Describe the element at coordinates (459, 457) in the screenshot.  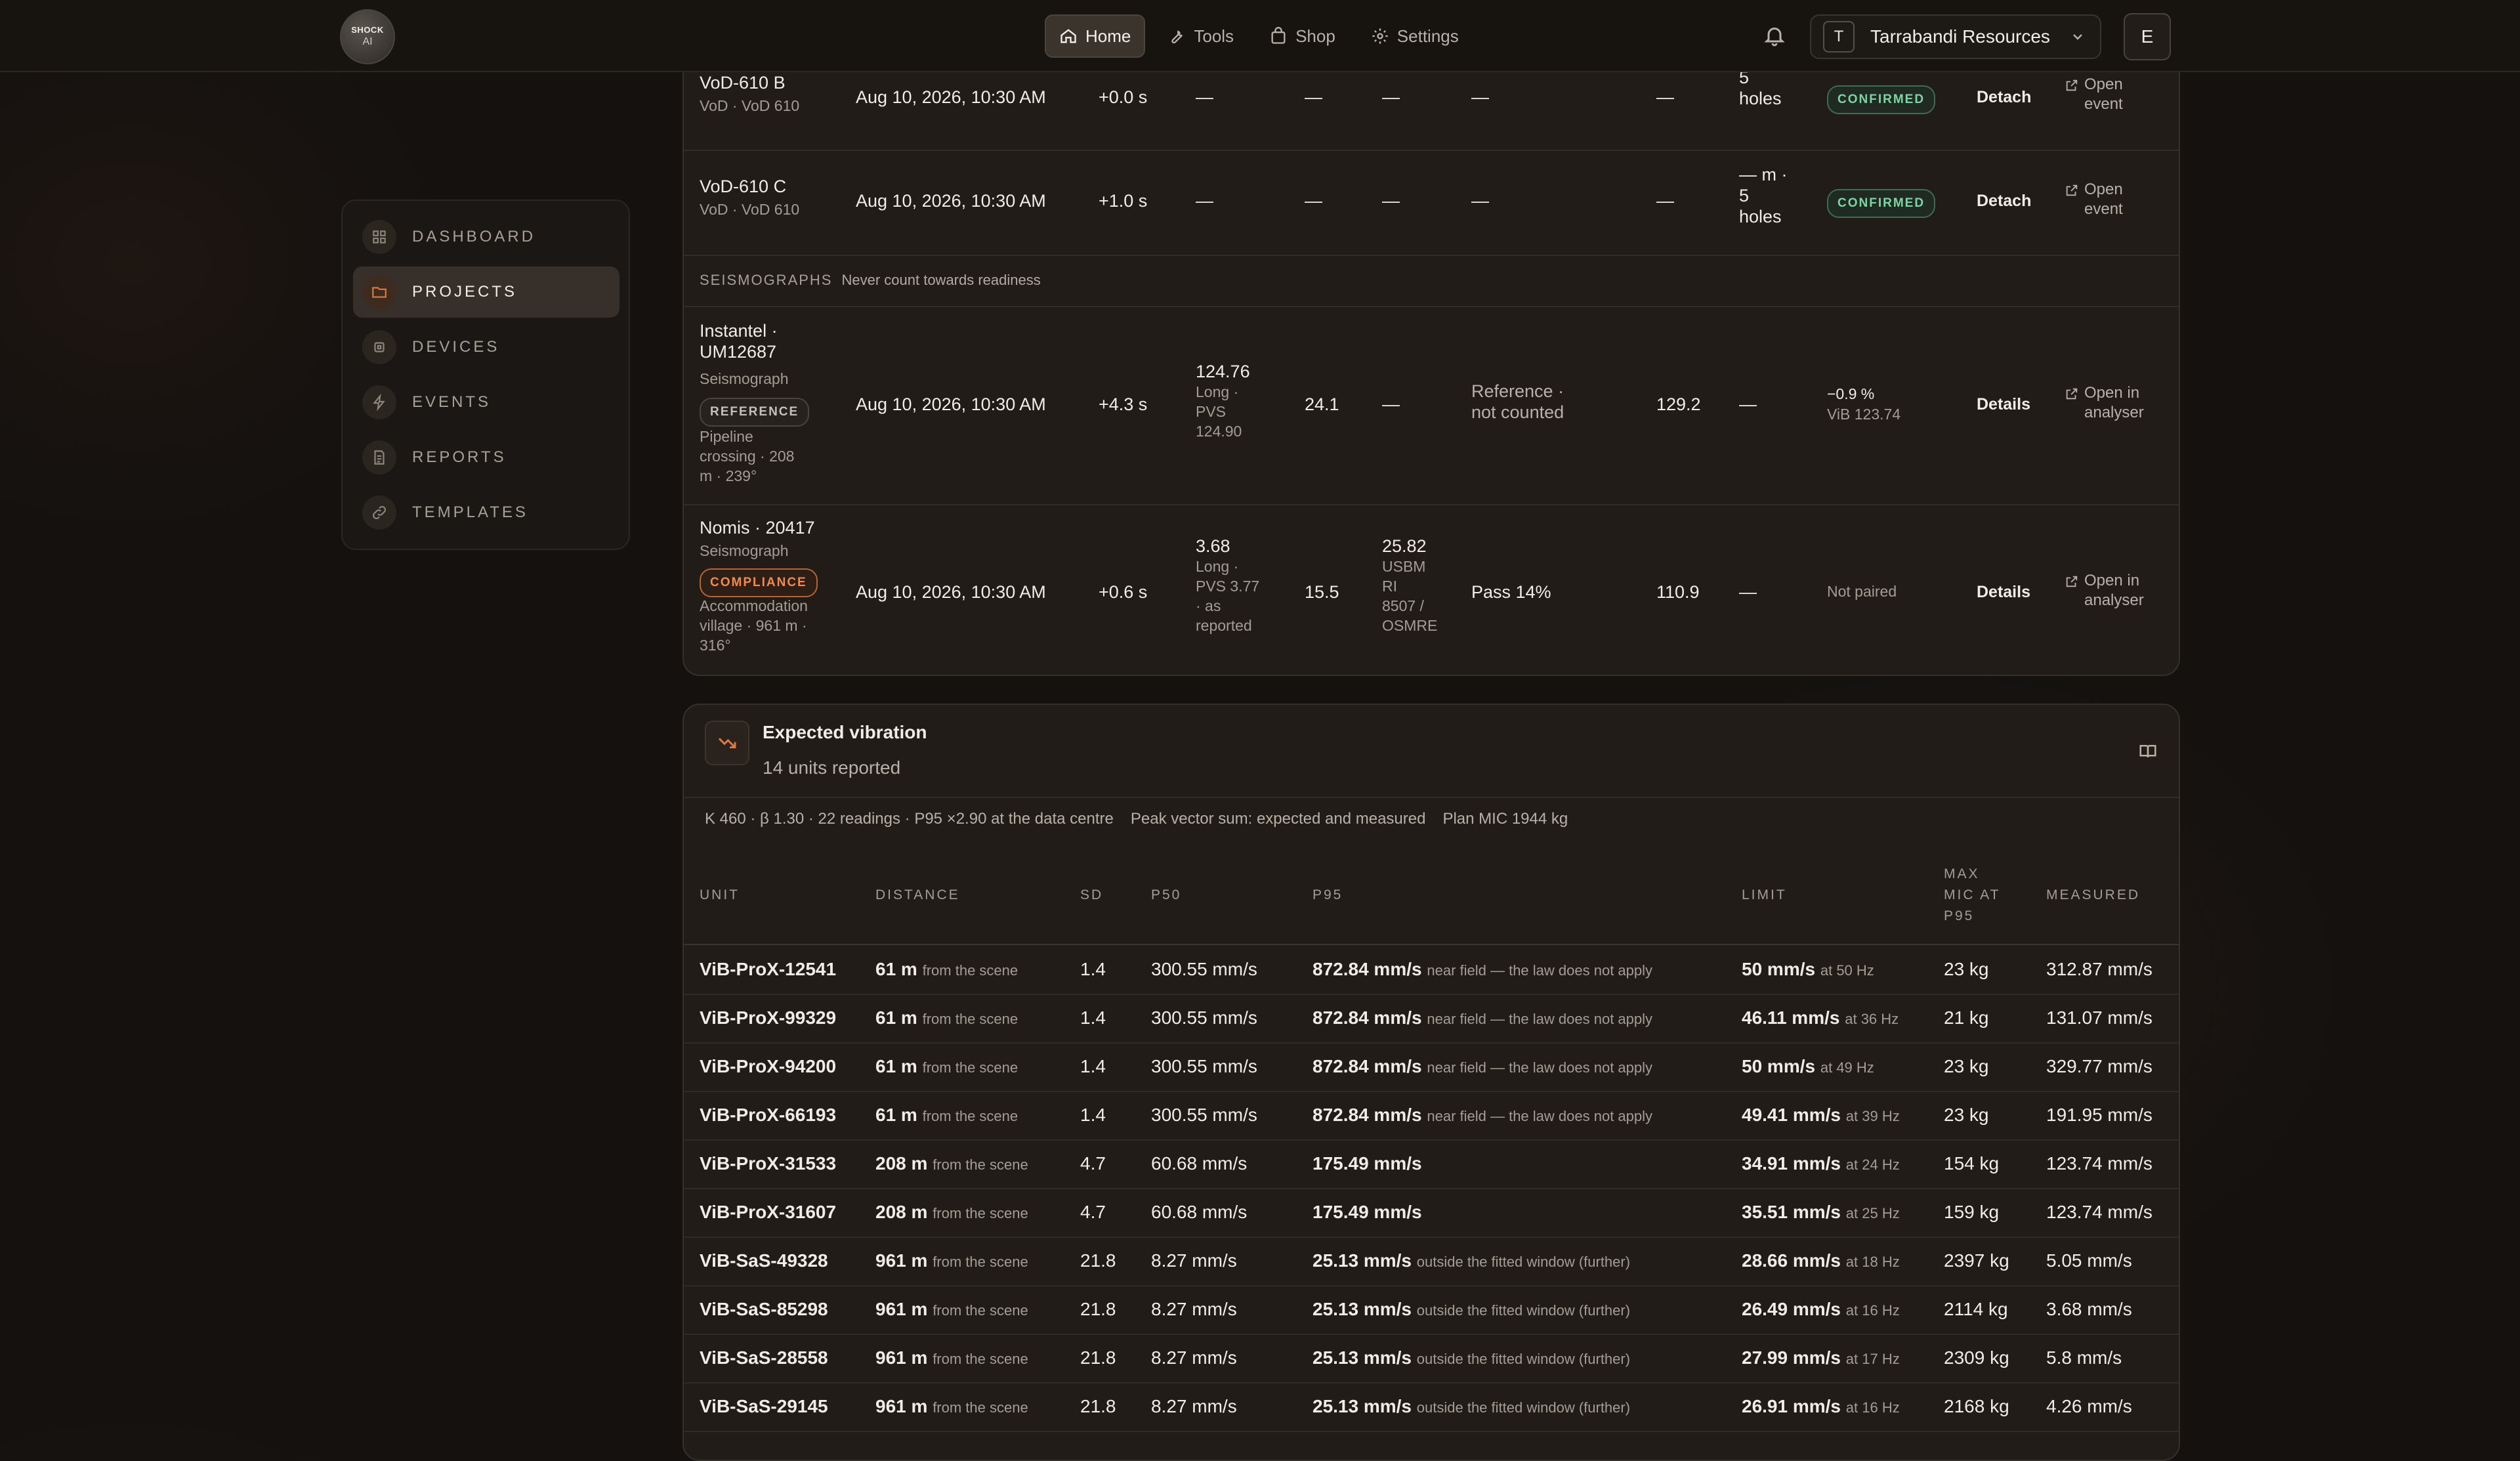
I see `sidebar-item-label: REPORTS` at that location.